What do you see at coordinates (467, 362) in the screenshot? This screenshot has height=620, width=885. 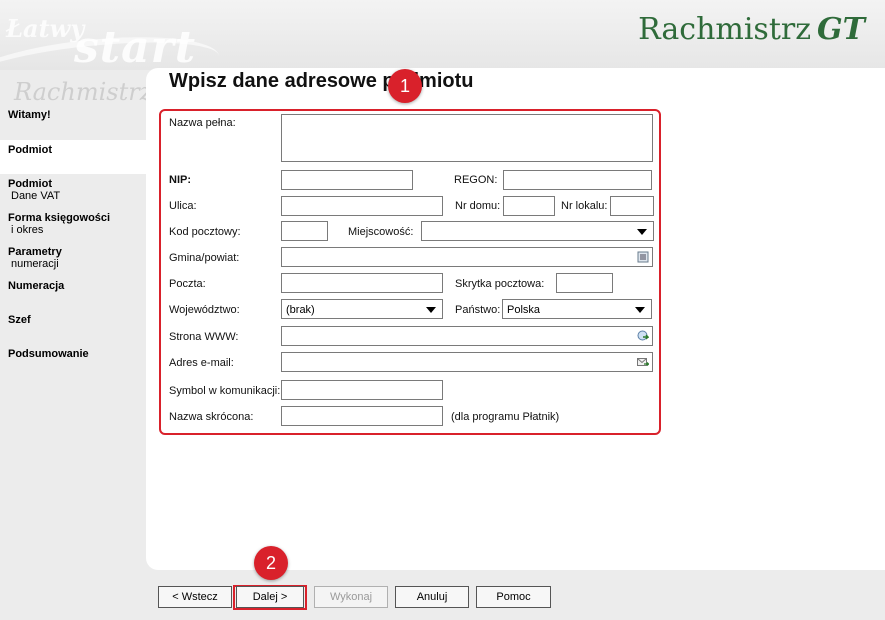 I see `adres-email-input` at bounding box center [467, 362].